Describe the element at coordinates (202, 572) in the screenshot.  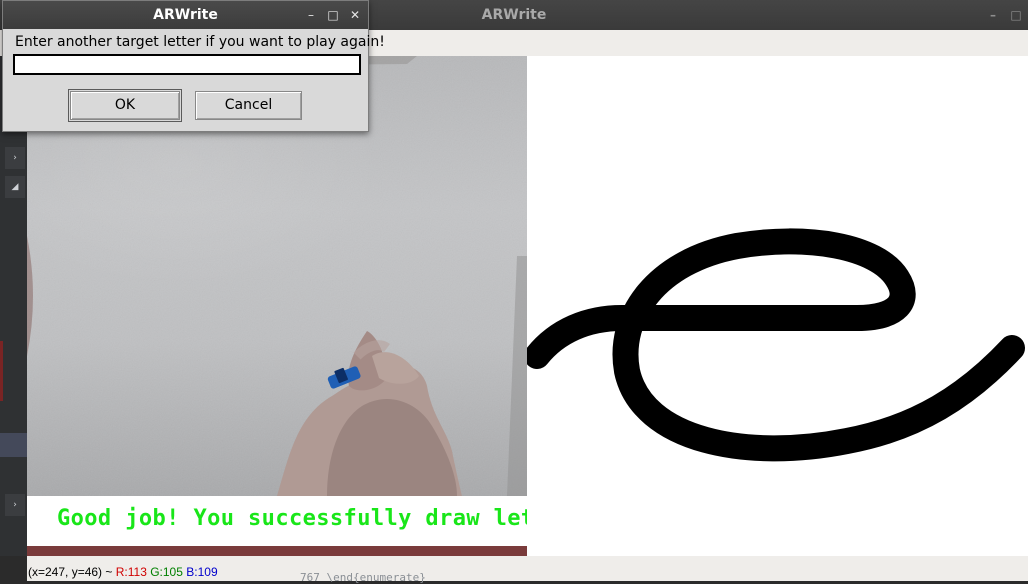
I see `blue-value: B:109` at that location.